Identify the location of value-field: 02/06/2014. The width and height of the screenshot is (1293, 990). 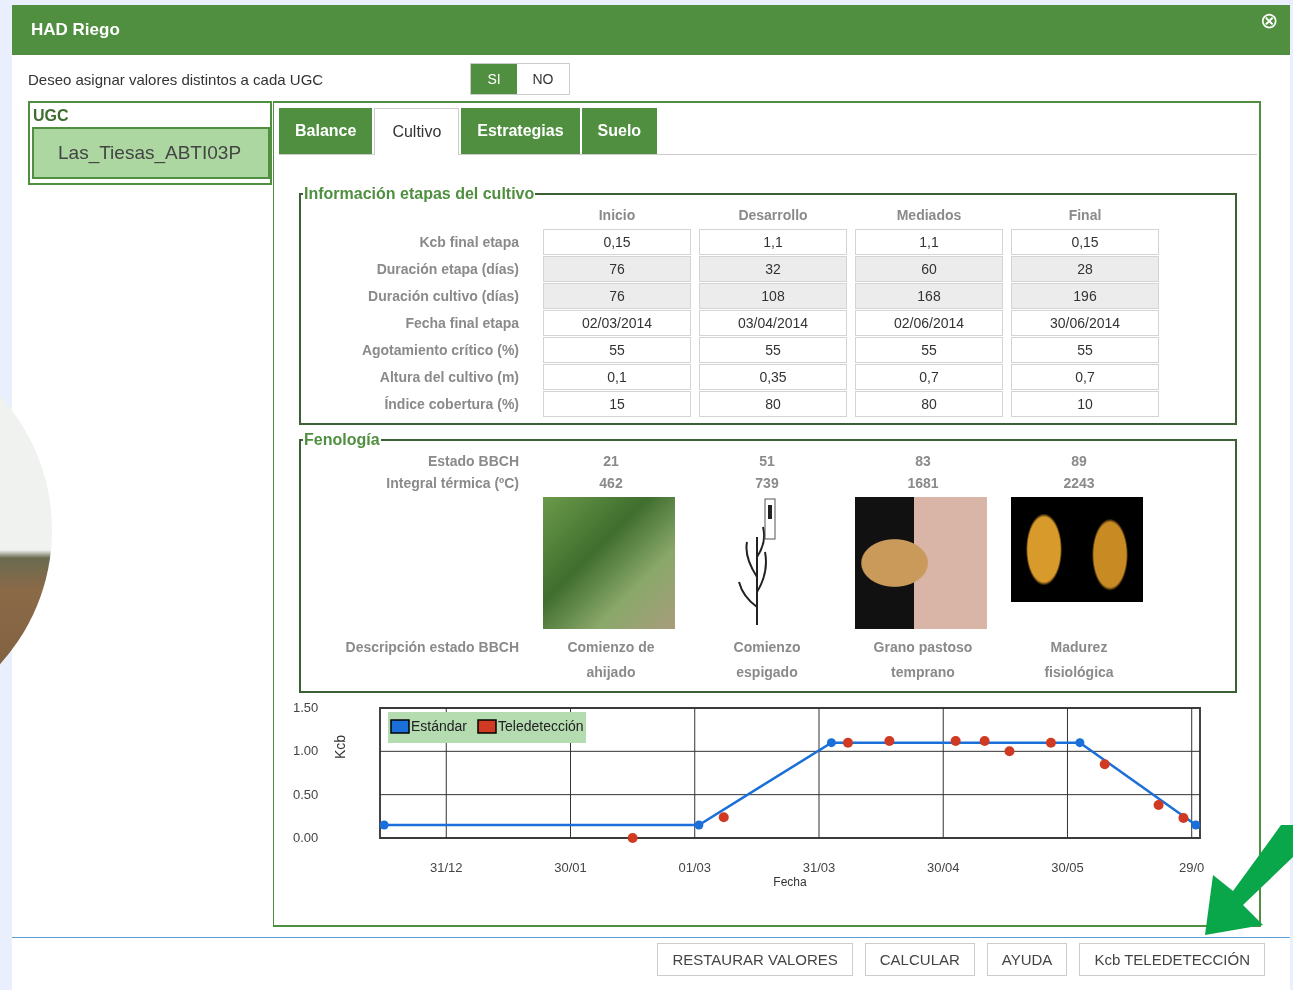
(929, 323).